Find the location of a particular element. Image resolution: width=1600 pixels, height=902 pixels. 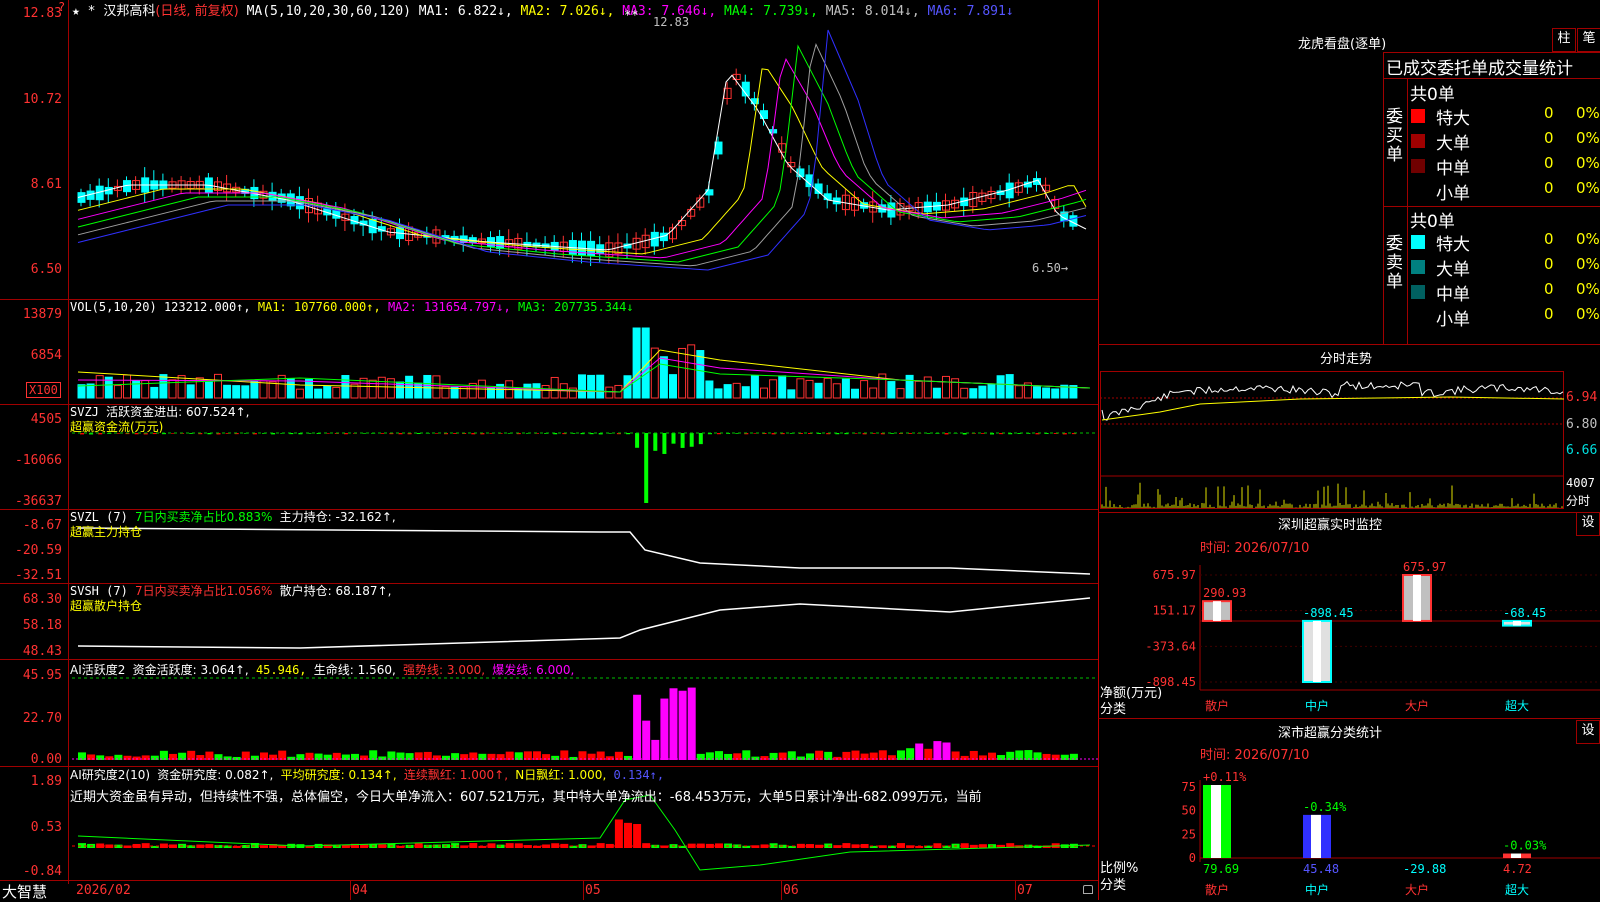

monitor-settings-button: 设 is located at coordinates (1588, 524).